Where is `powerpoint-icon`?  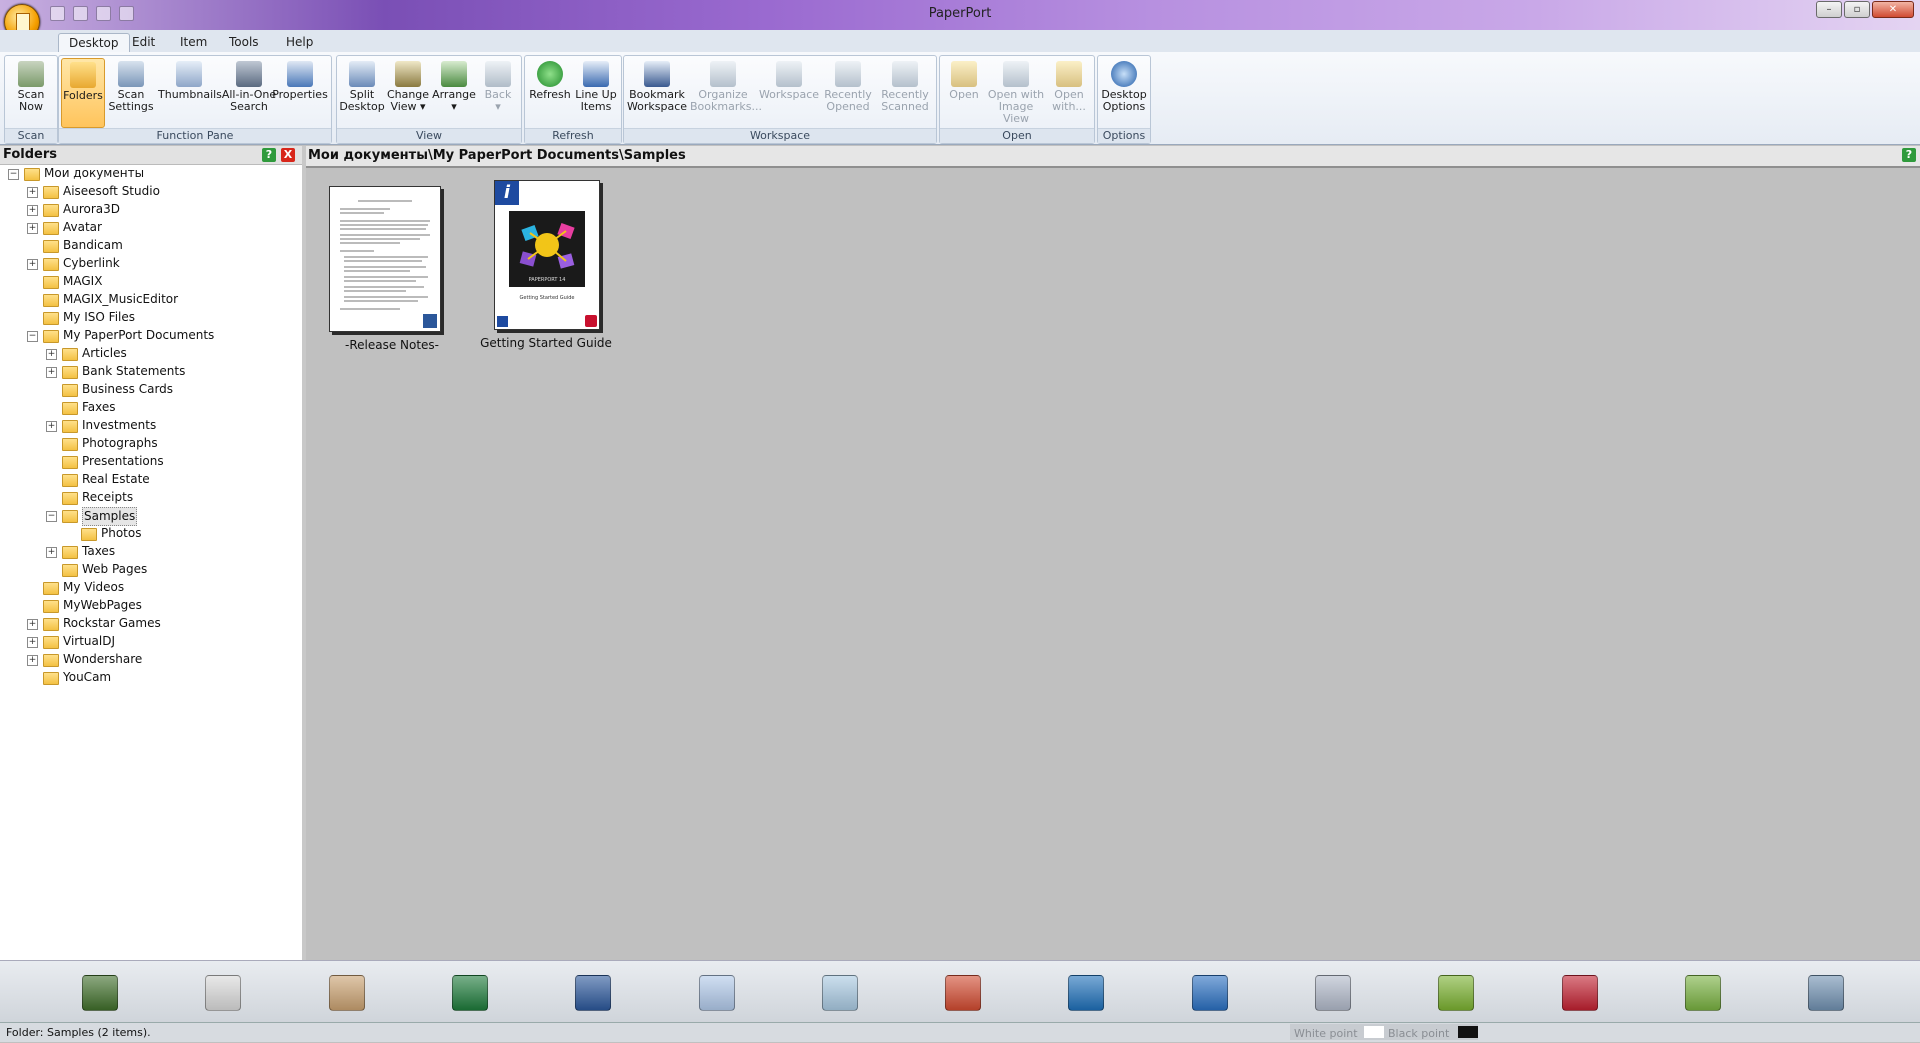
powerpoint-icon is located at coordinates (963, 993).